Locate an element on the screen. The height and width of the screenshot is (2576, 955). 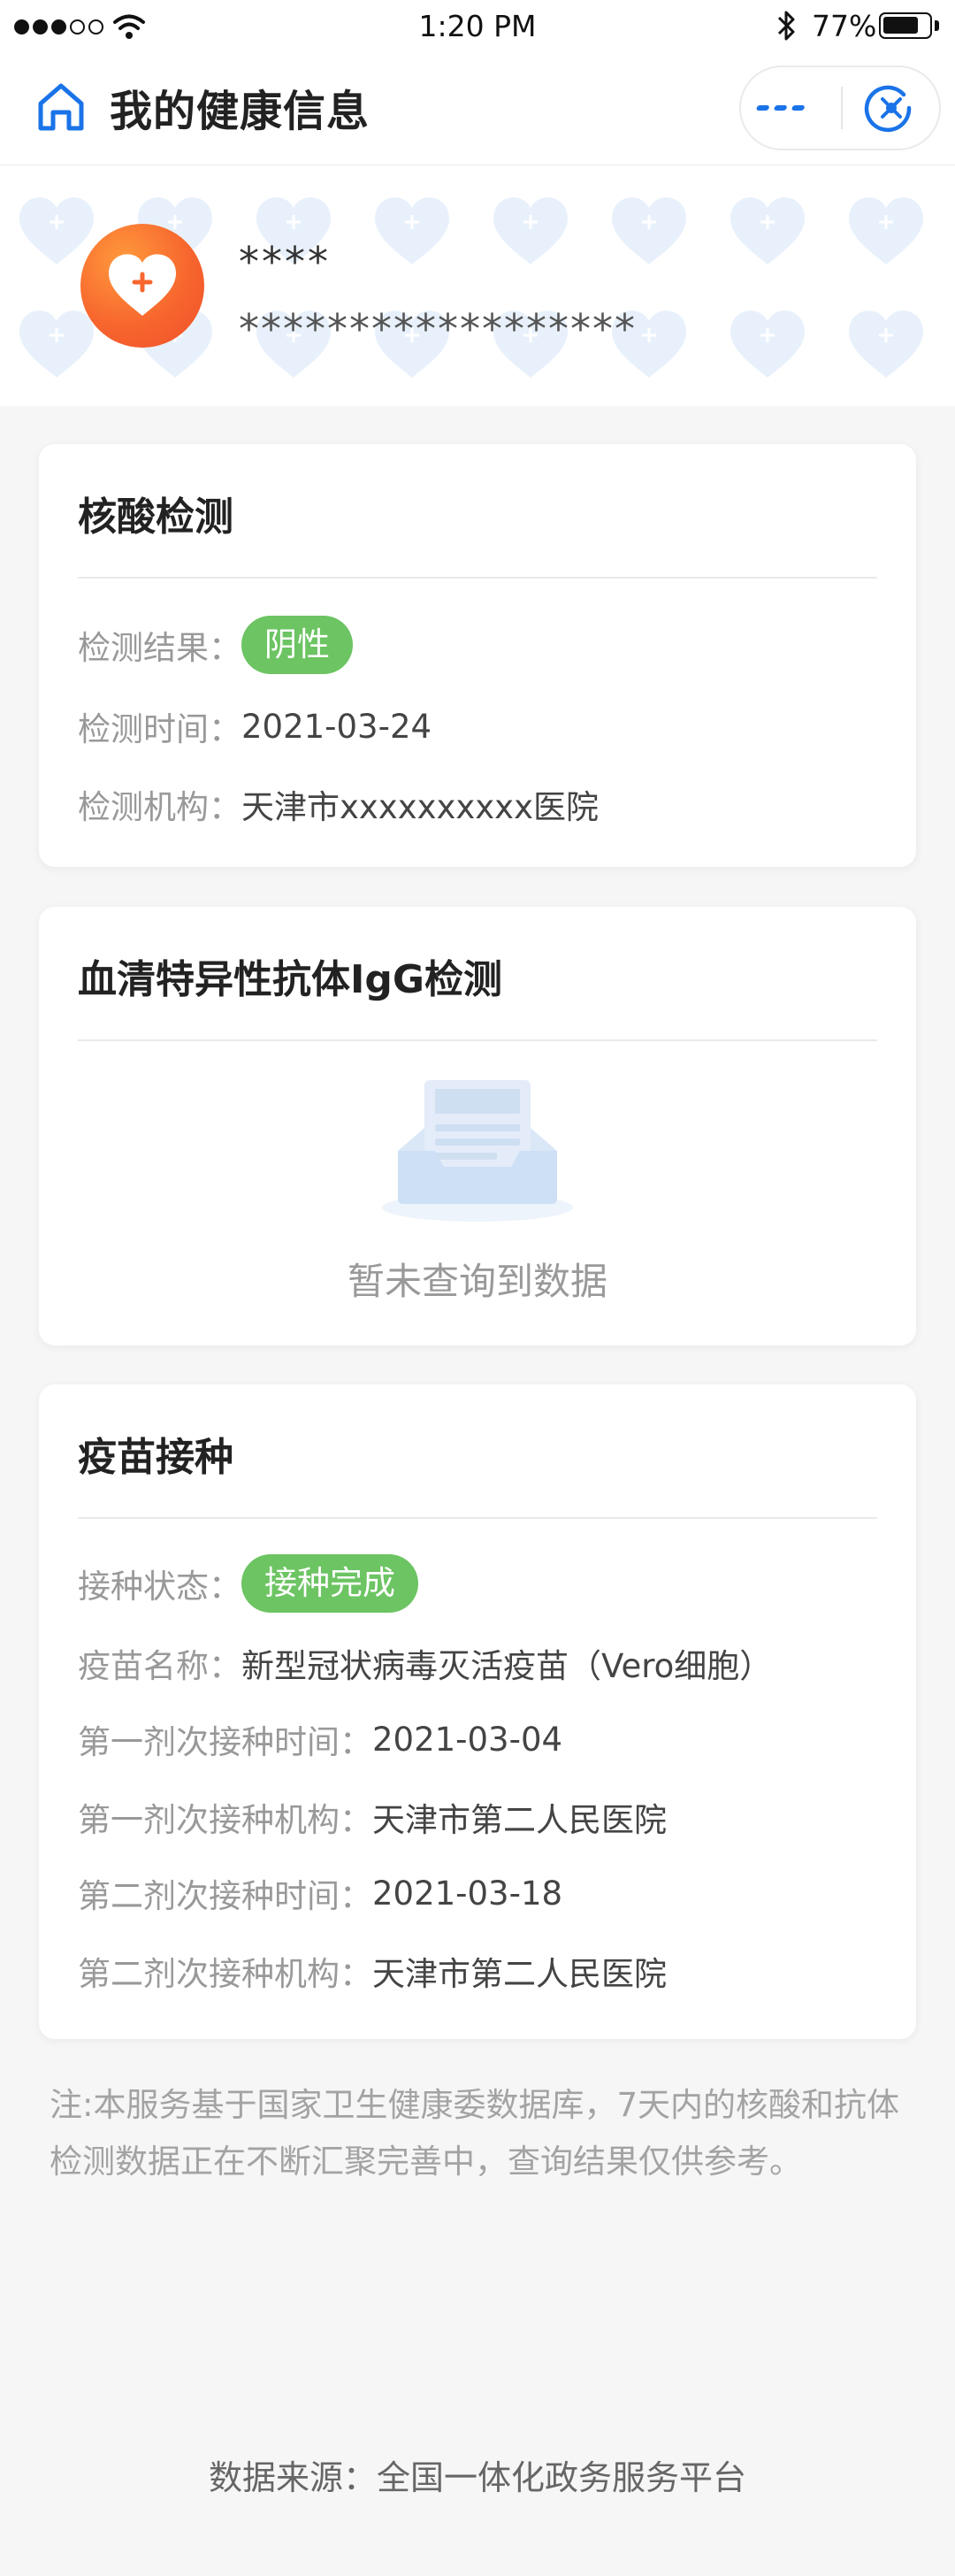
row-value: 新型冠状病毒灭活疫苗（Vero细胞） is located at coordinates (507, 1666).